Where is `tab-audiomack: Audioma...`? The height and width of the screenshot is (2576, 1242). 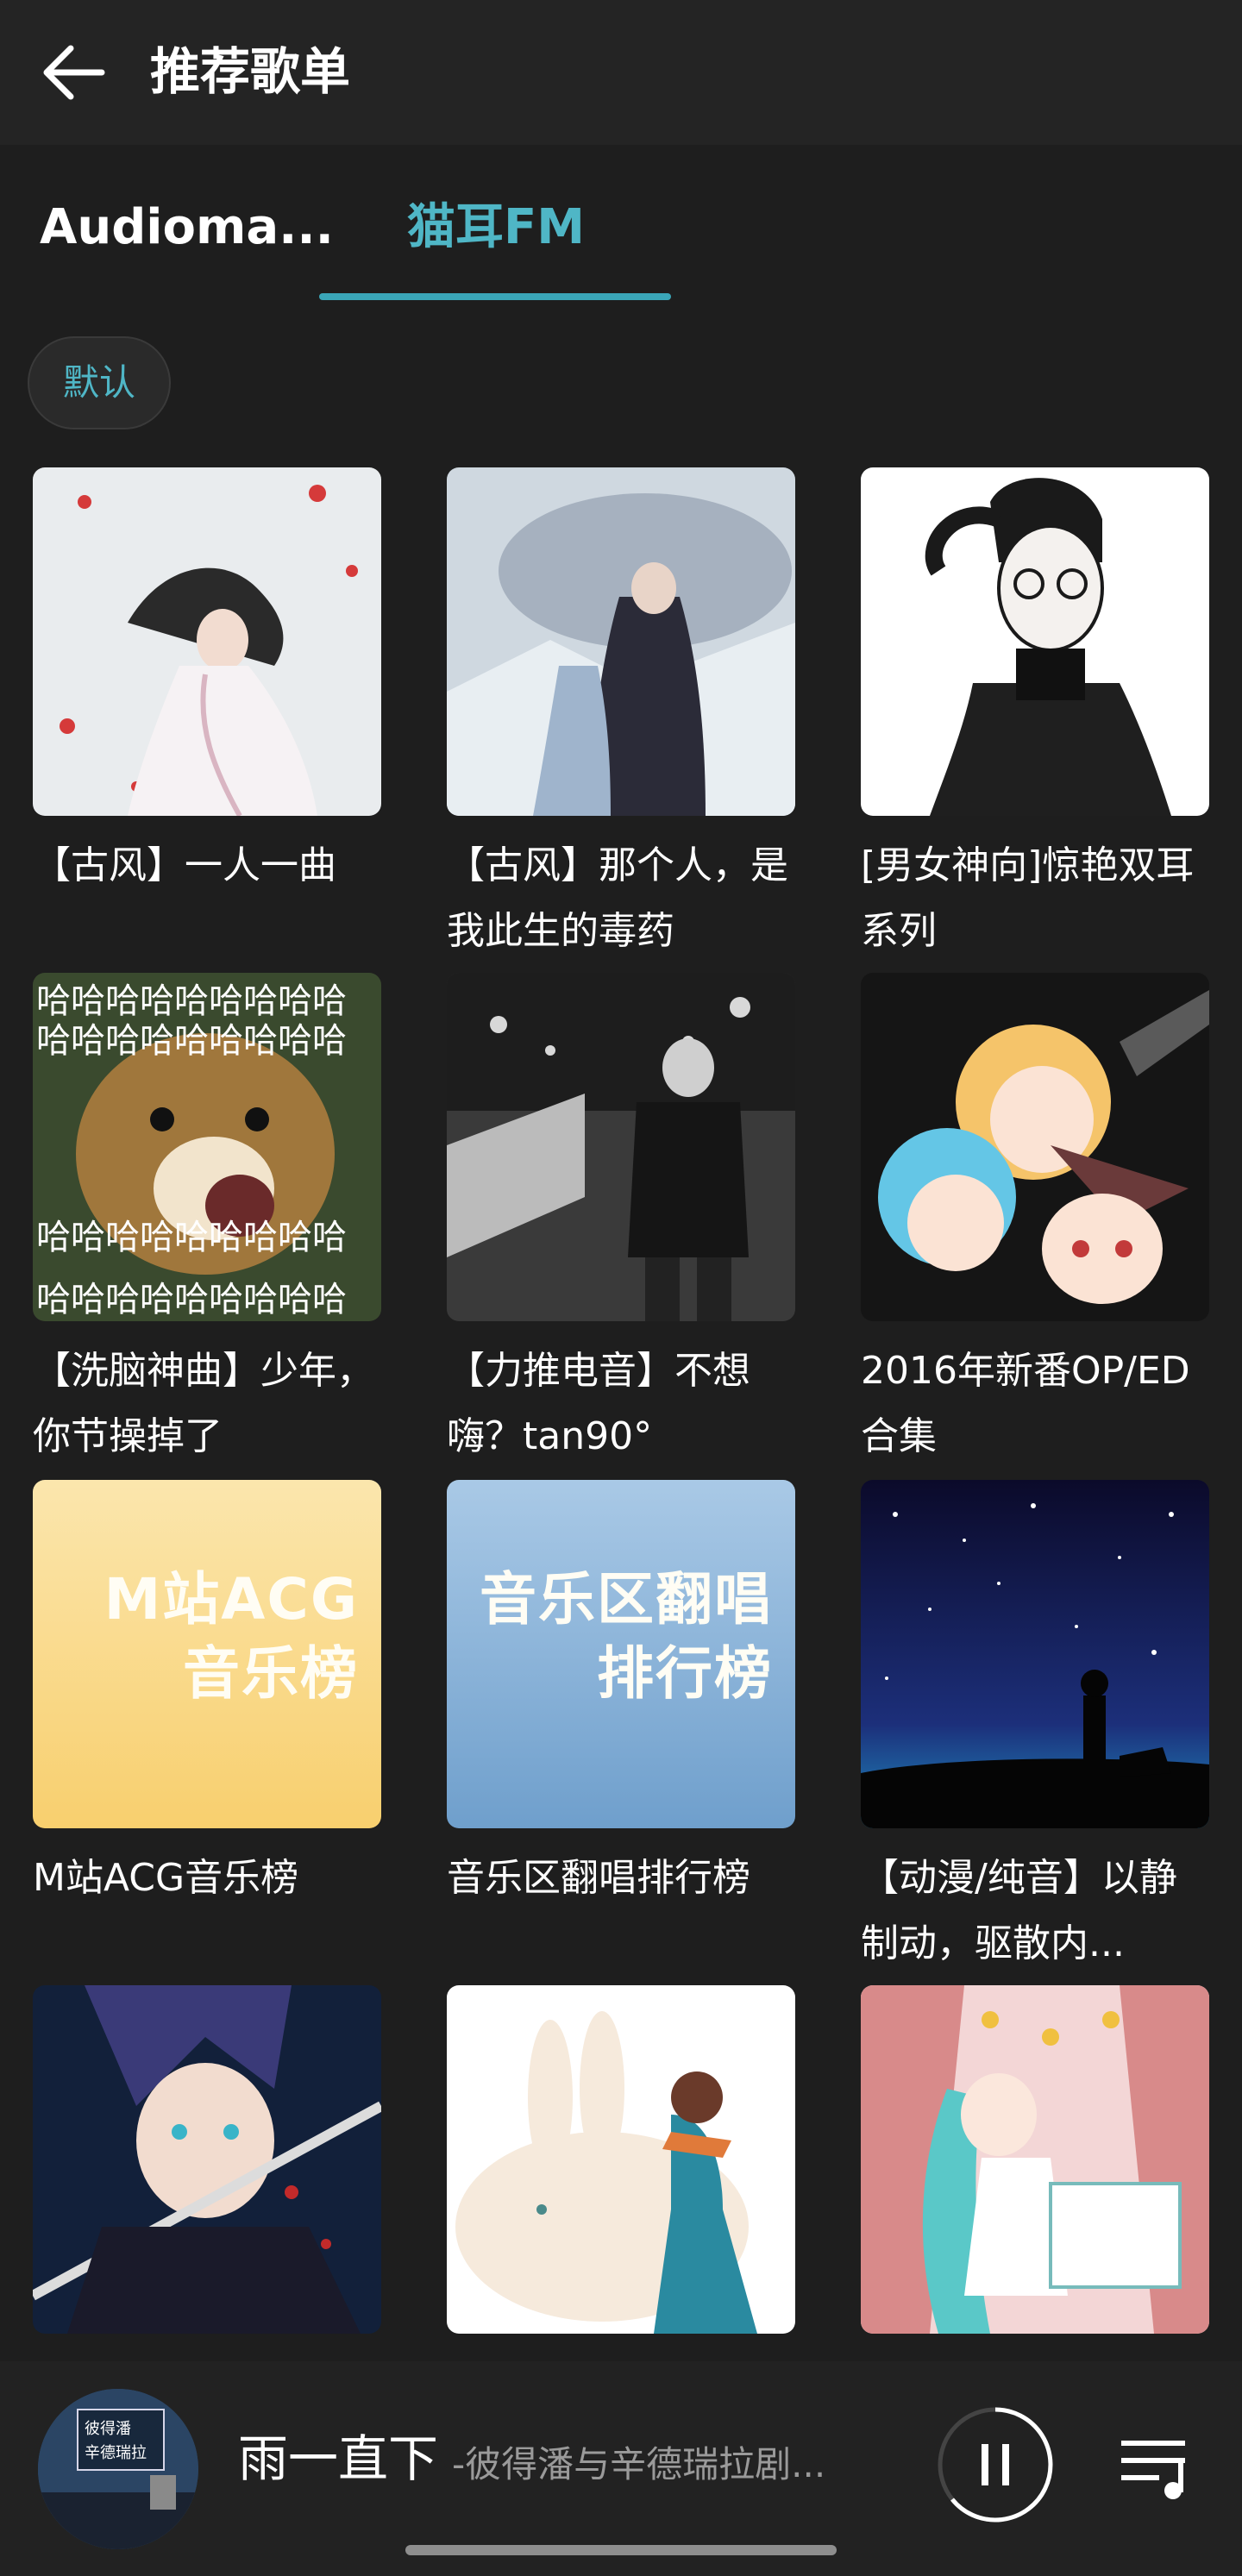
tab-audiomack: Audioma... is located at coordinates (187, 227).